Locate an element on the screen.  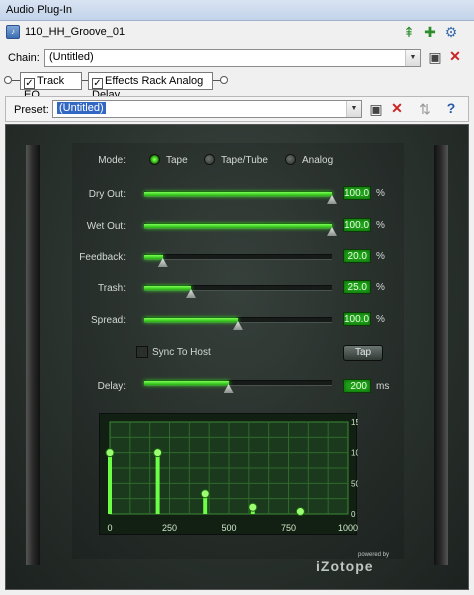
slider-label: Trash: is located at coordinates (112, 288).